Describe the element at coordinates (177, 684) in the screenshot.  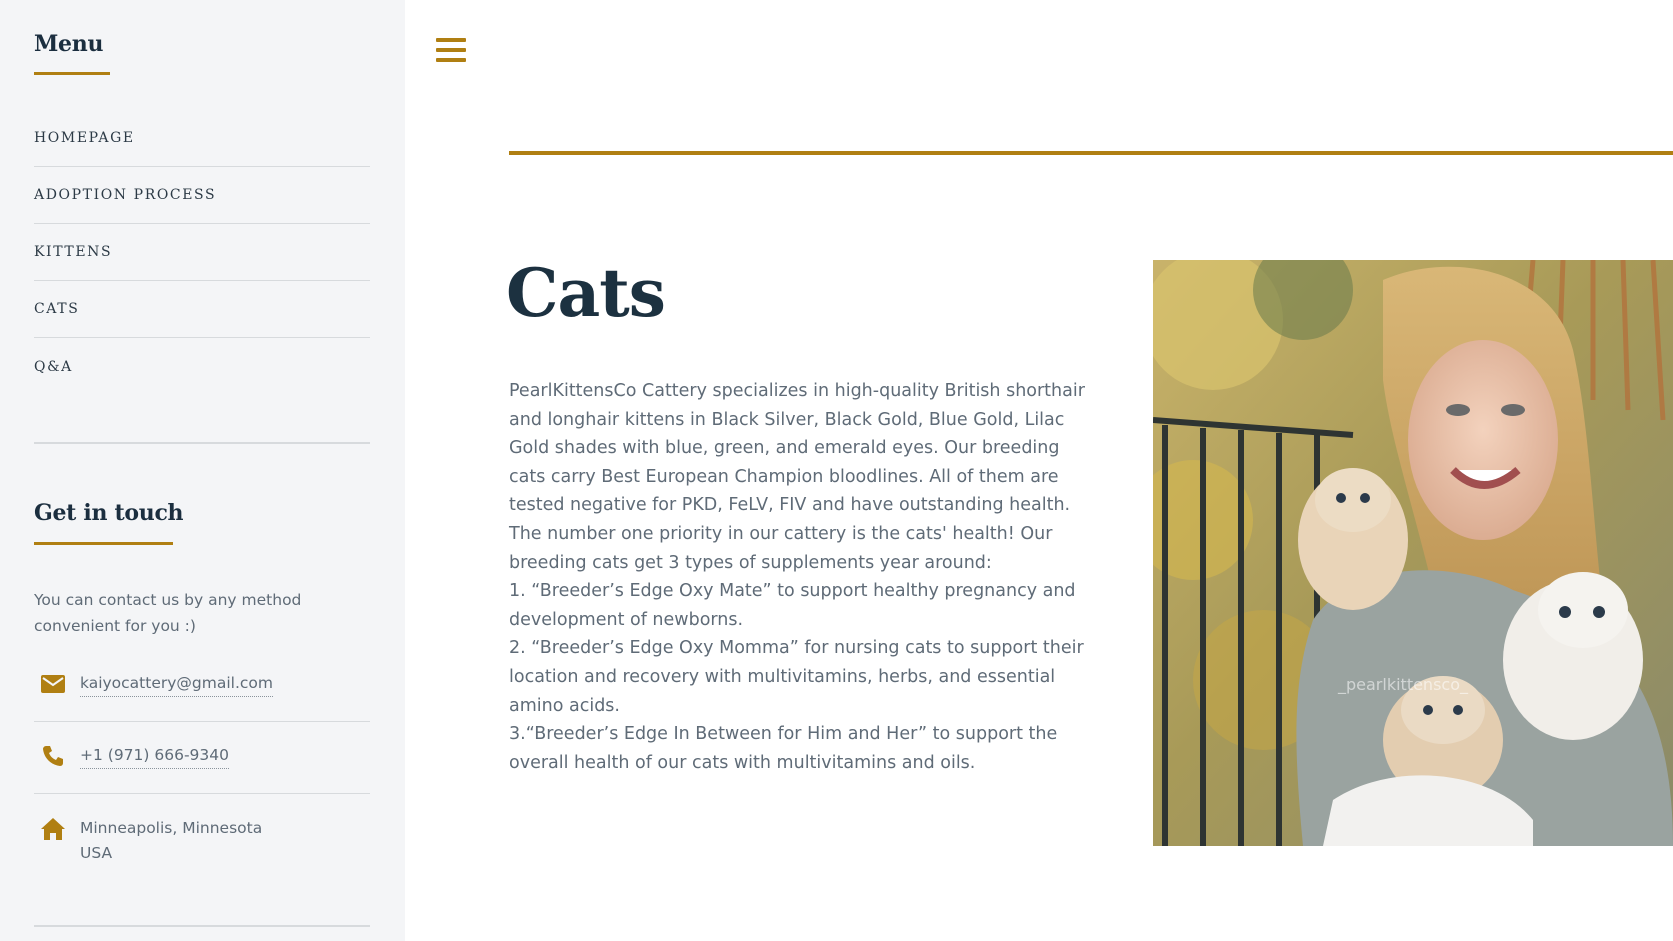
I see `email-link: kaiyocattery@gmail.com` at that location.